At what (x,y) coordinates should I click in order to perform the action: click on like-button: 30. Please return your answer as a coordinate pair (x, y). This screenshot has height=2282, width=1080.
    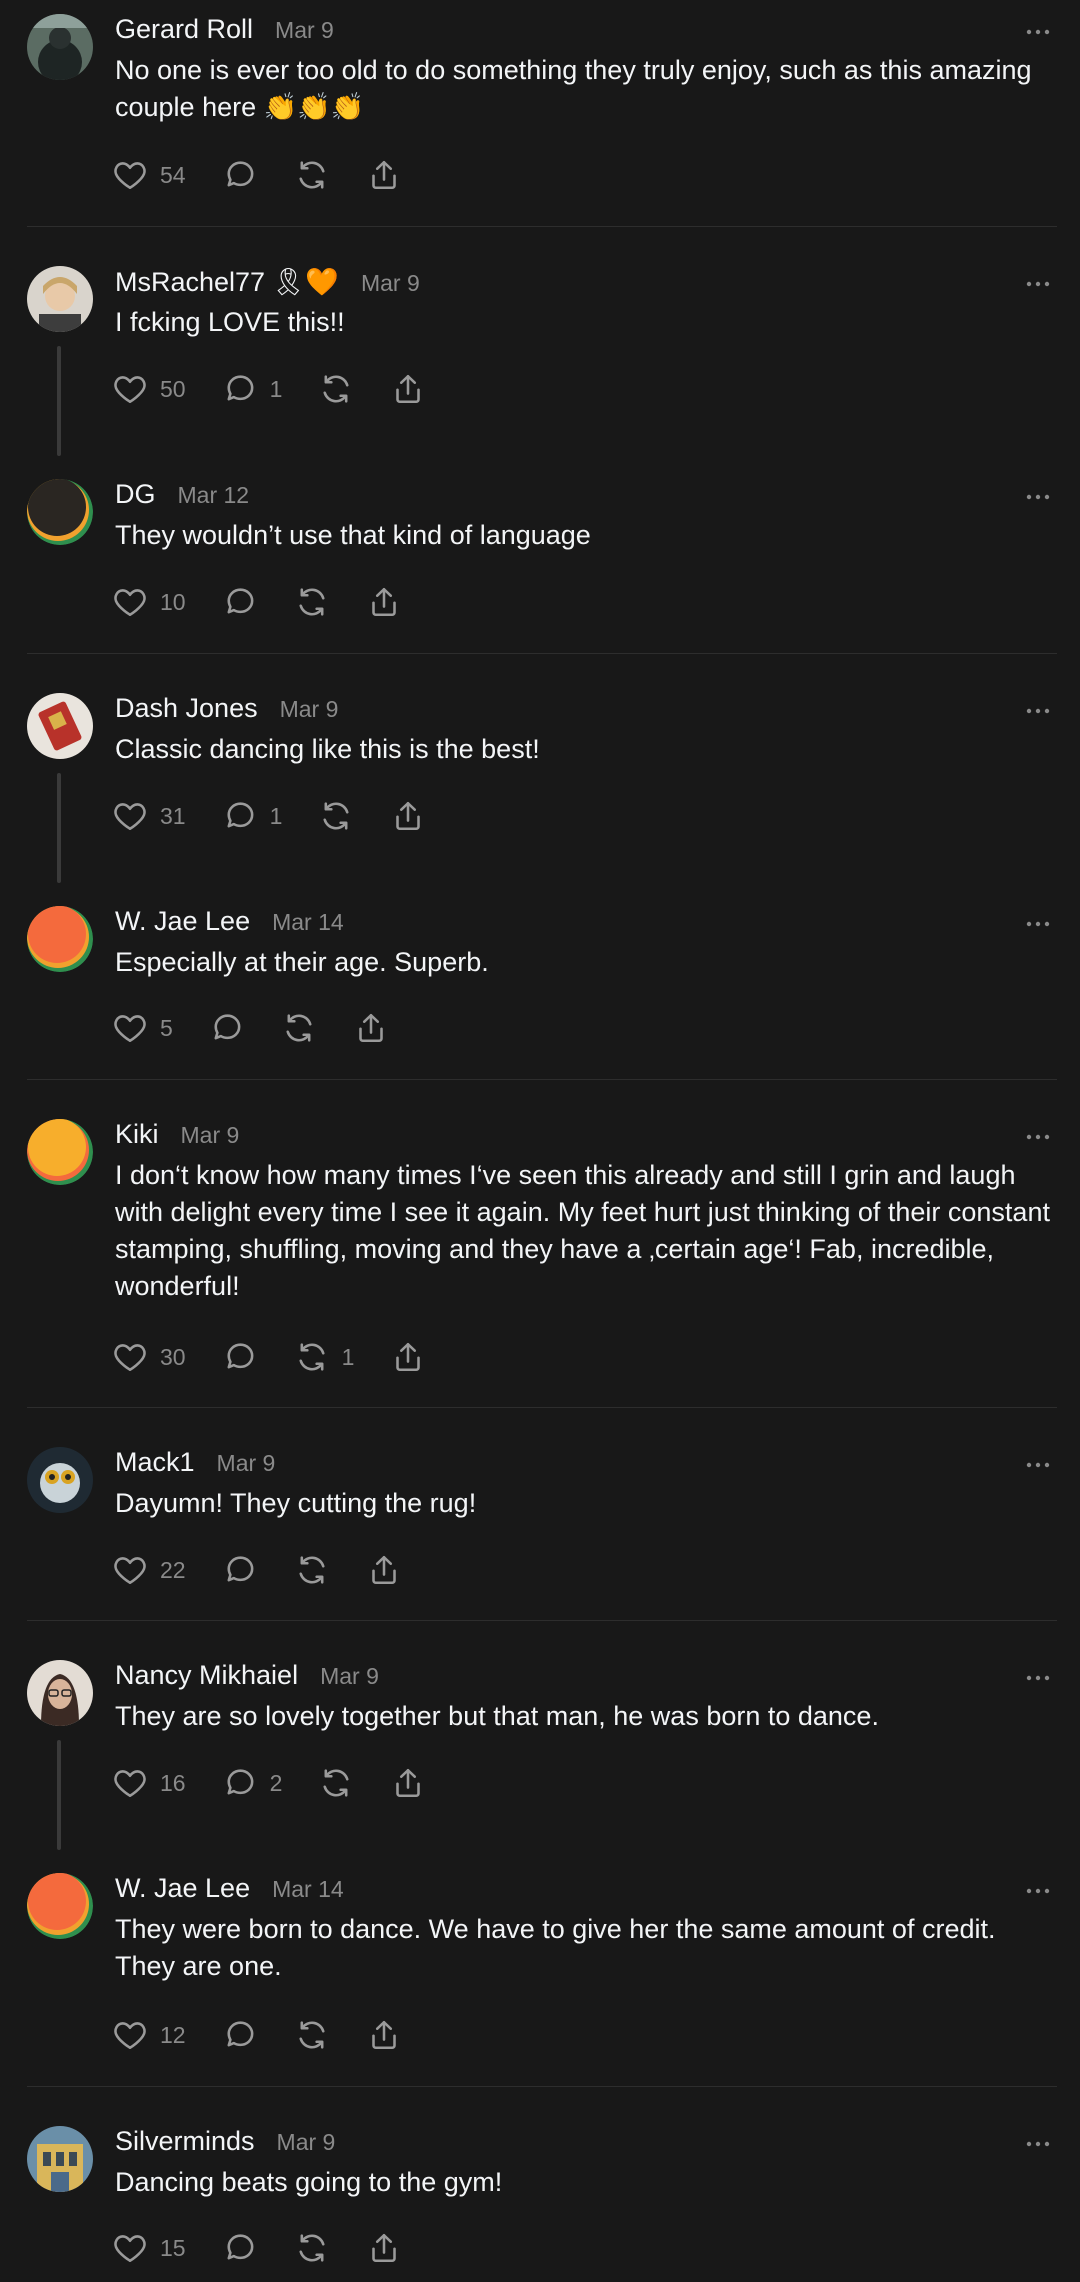
    Looking at the image, I should click on (149, 1357).